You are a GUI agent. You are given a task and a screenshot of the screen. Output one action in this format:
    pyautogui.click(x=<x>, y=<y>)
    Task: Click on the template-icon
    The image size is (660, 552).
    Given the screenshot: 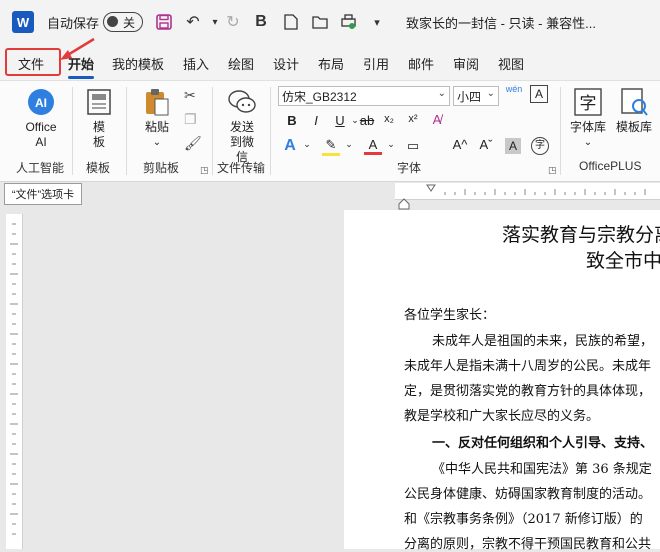 What is the action you would take?
    pyautogui.click(x=99, y=102)
    